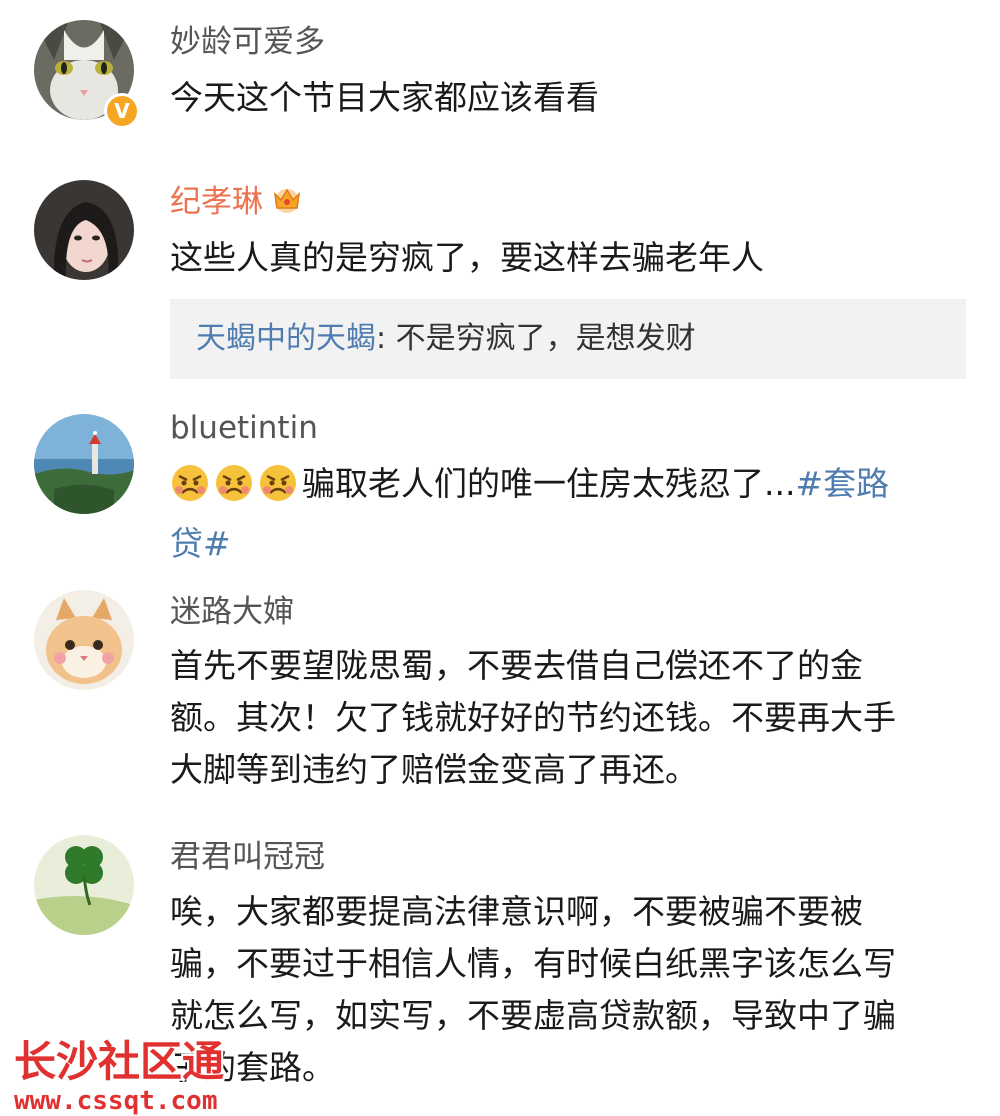 The image size is (1000, 1116). I want to click on reply-box: 天蝎中的天蝎: 不是穷疯了，是想发财, so click(568, 339).